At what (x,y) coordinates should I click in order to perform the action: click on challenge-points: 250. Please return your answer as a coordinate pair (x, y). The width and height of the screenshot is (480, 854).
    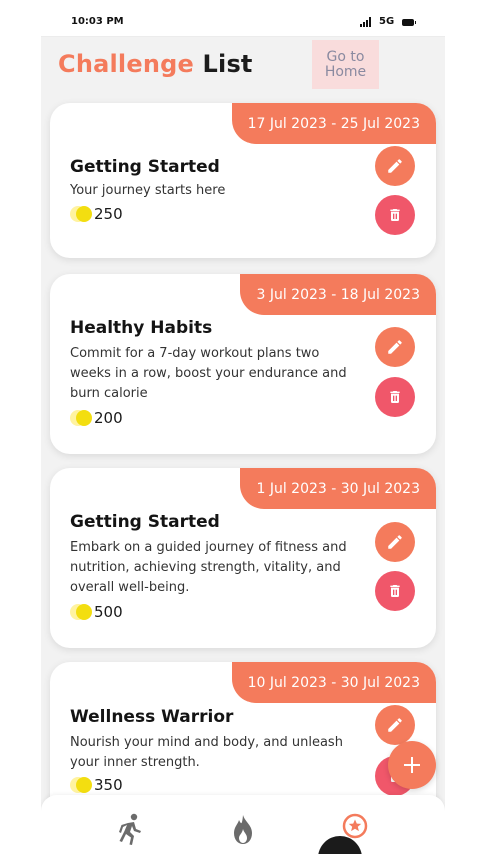
    Looking at the image, I should click on (96, 214).